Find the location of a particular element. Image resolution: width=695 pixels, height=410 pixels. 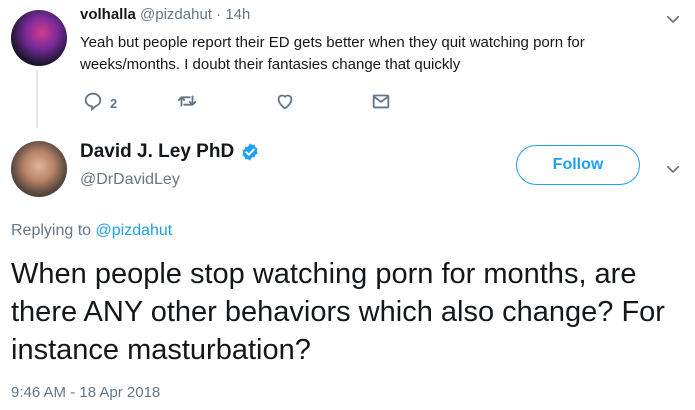

reply-count: 2 is located at coordinates (114, 103).